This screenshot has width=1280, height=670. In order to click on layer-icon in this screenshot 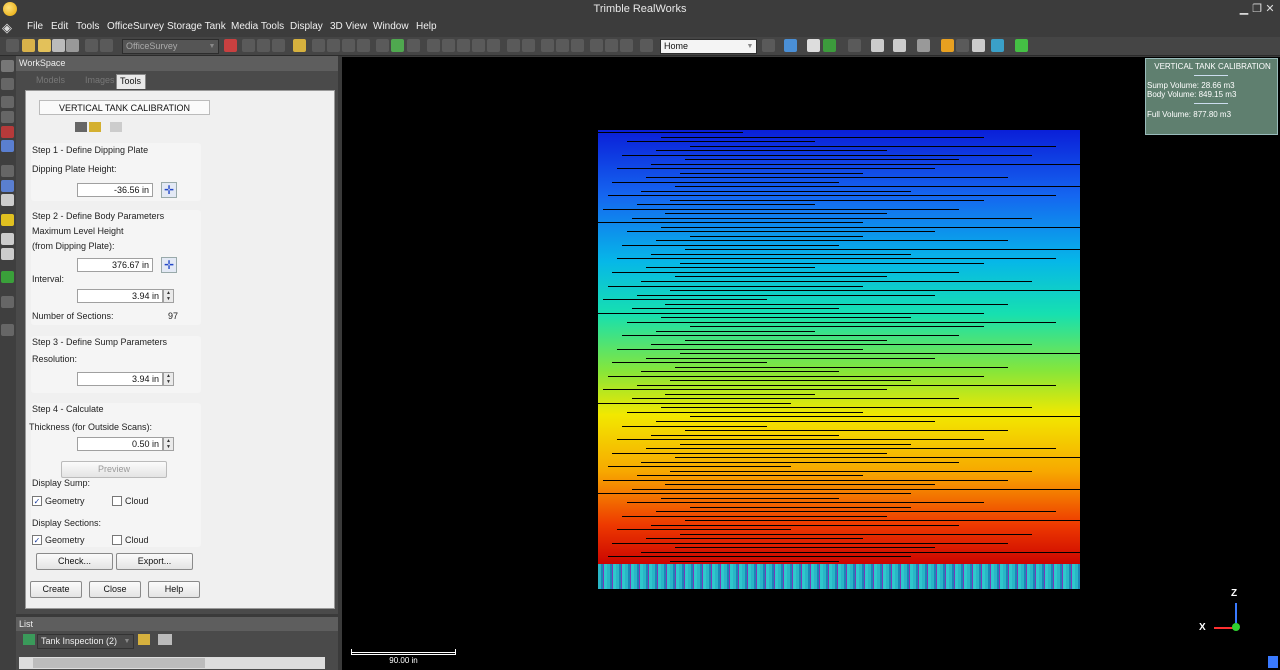, I will do `click(493, 45)`.